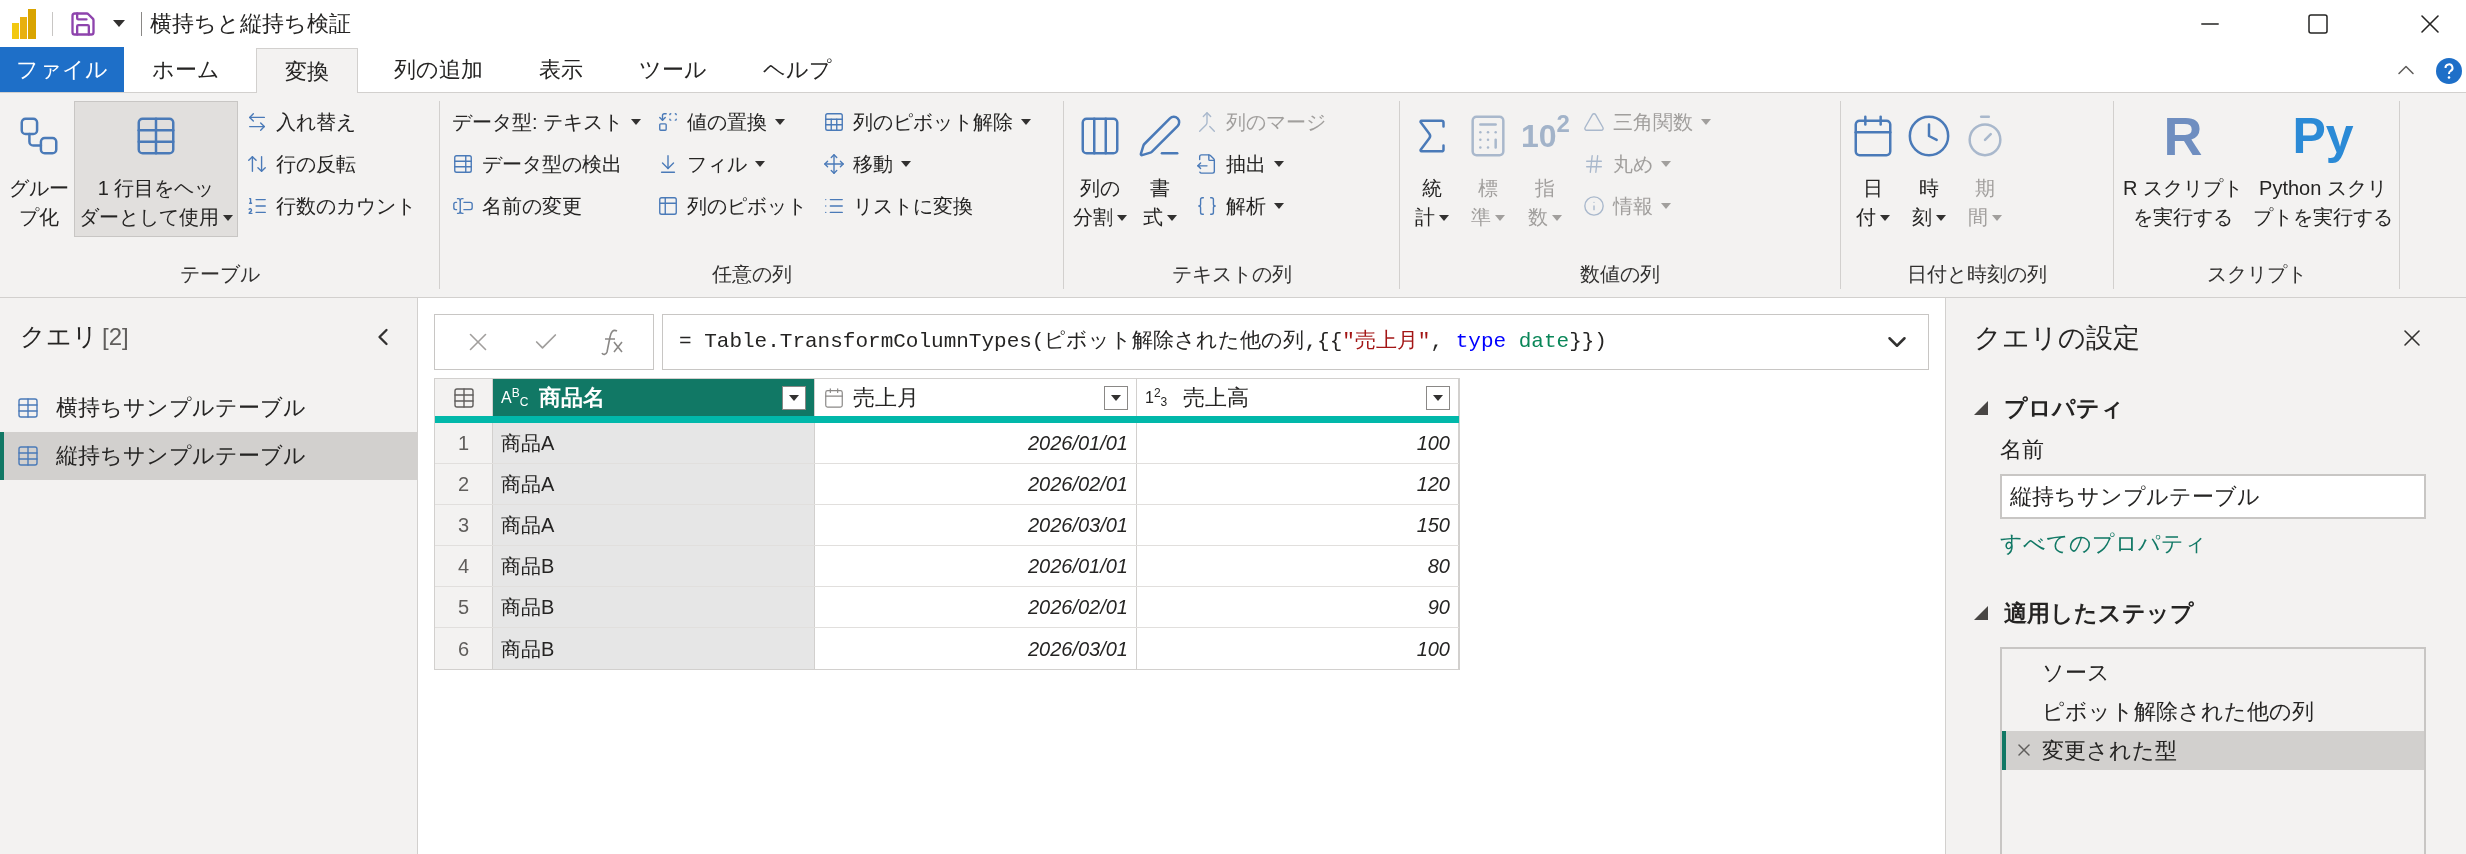 Image resolution: width=2466 pixels, height=854 pixels. What do you see at coordinates (976, 566) in the screenshot?
I see `table-cell: 2026/01/01` at bounding box center [976, 566].